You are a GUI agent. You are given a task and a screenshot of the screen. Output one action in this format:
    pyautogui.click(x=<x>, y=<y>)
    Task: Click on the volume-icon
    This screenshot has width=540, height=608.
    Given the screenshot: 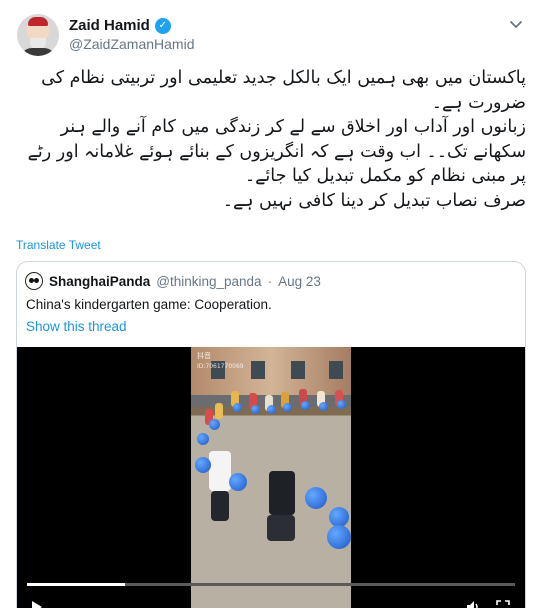 What is the action you would take?
    pyautogui.click(x=473, y=603)
    